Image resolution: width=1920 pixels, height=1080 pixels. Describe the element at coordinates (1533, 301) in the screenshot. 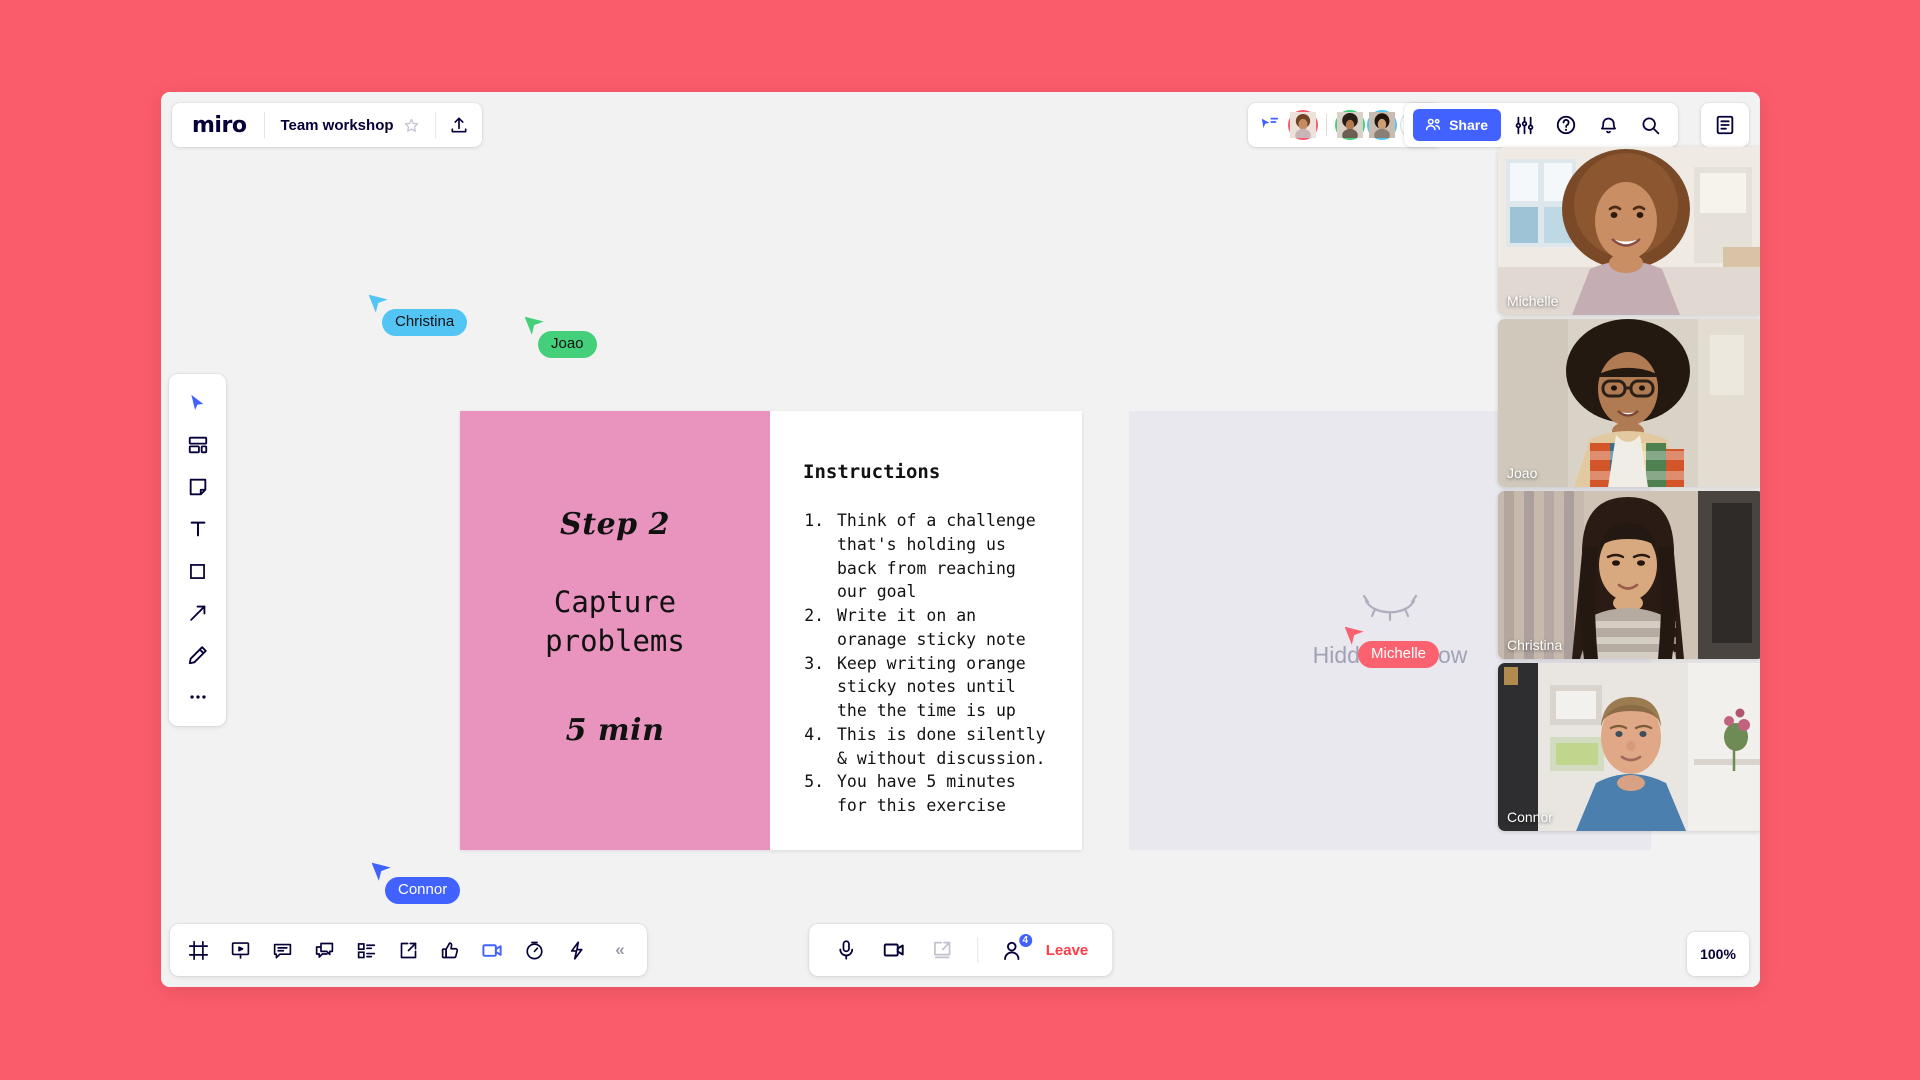

I see `video-tile-name: Michelle` at that location.